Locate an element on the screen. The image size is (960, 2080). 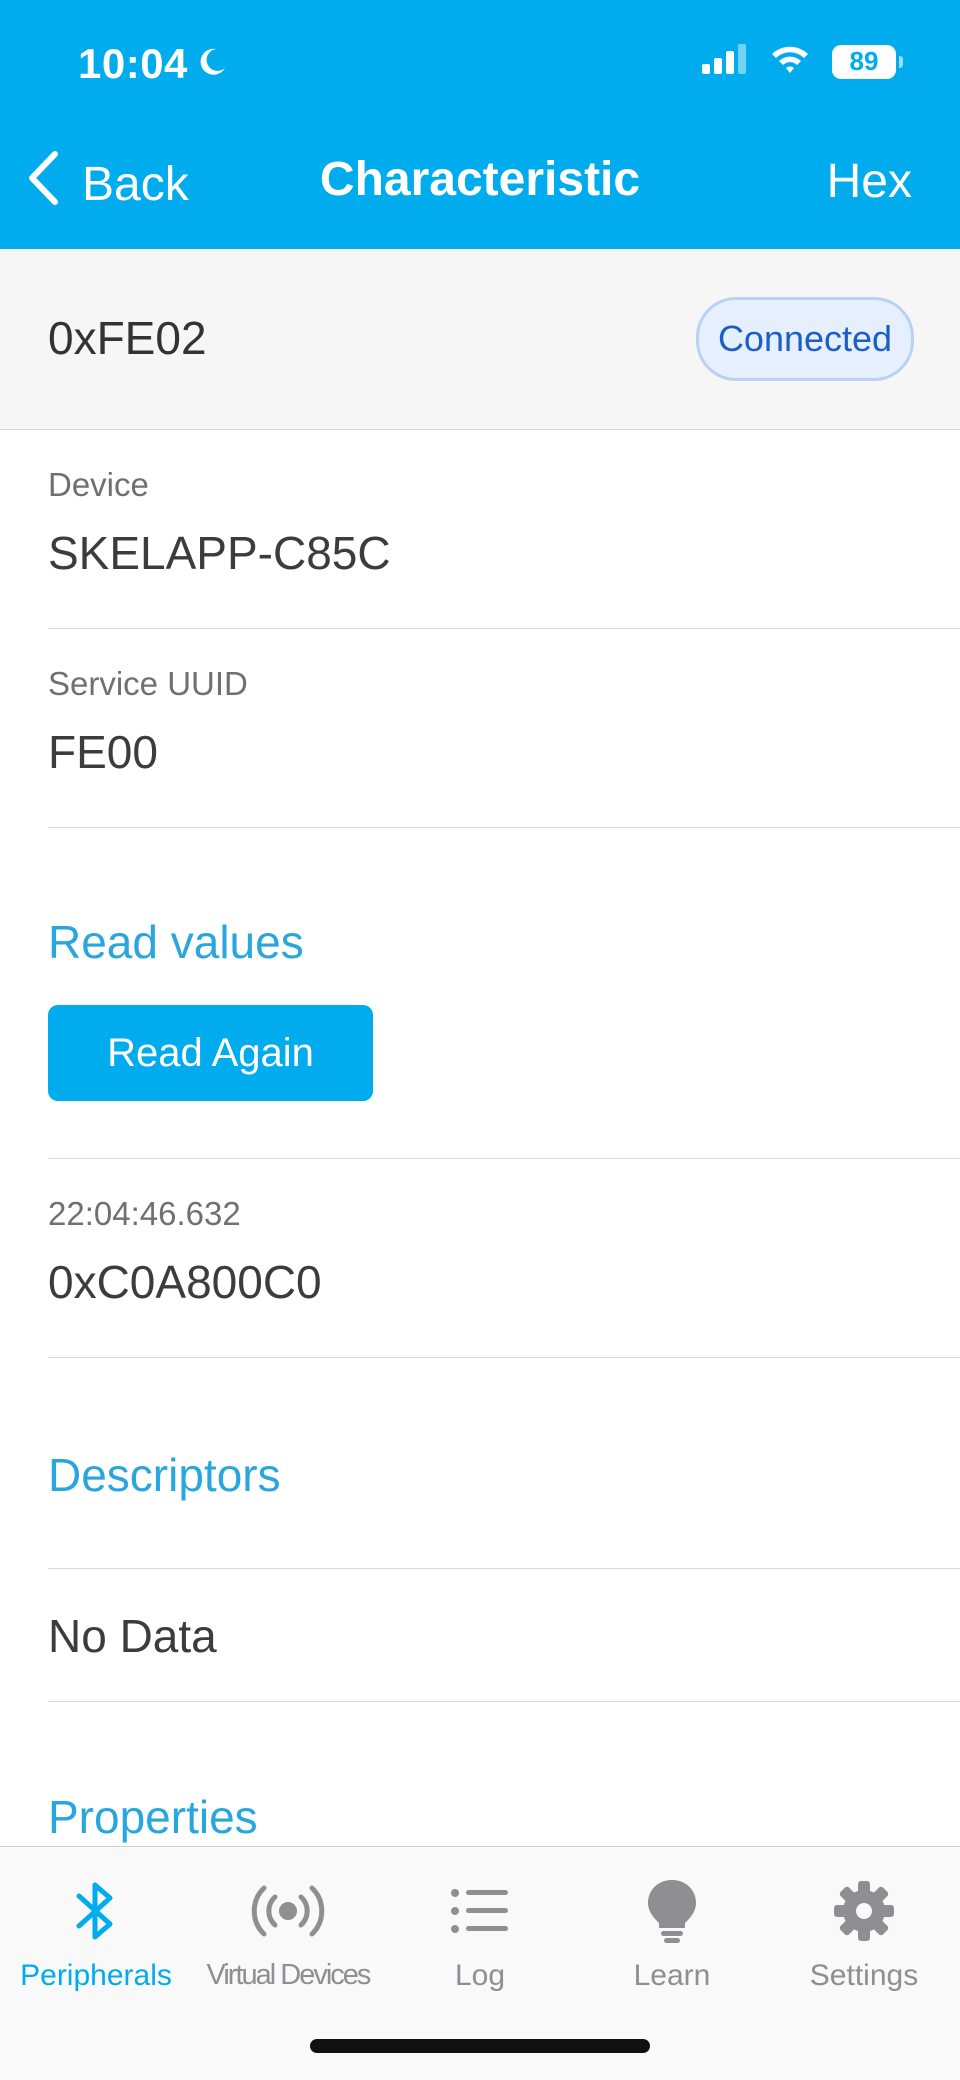
broadcast-icon is located at coordinates (288, 1911).